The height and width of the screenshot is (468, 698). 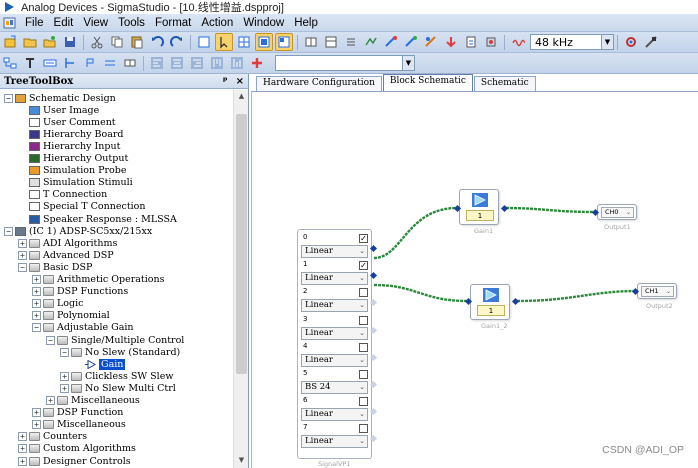 I want to click on tree-item: − Adjustable Gain, so click(x=83, y=328).